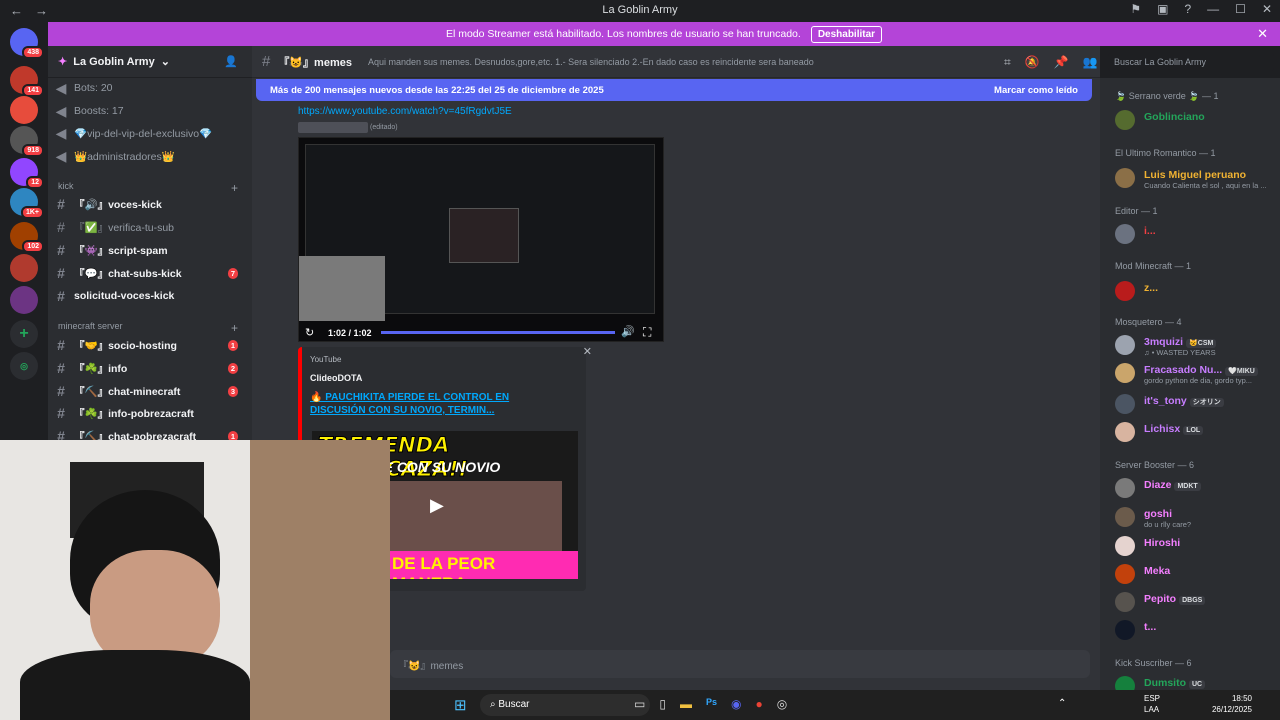 Image resolution: width=1280 pixels, height=720 pixels. Describe the element at coordinates (1195, 574) in the screenshot. I see `member-item: Meka` at that location.